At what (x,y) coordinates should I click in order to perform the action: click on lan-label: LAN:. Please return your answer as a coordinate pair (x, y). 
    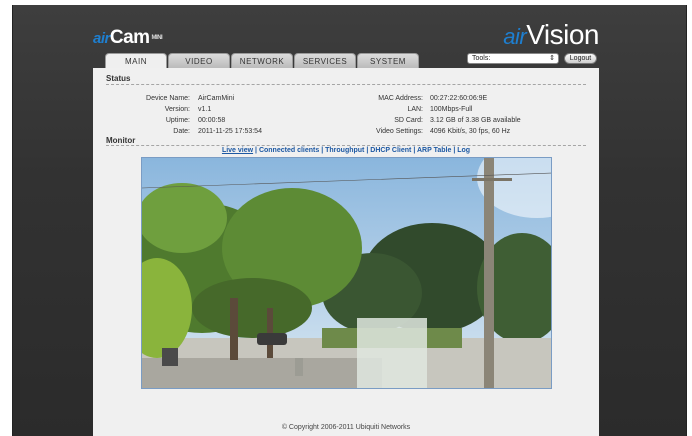
    Looking at the image, I should click on (415, 109).